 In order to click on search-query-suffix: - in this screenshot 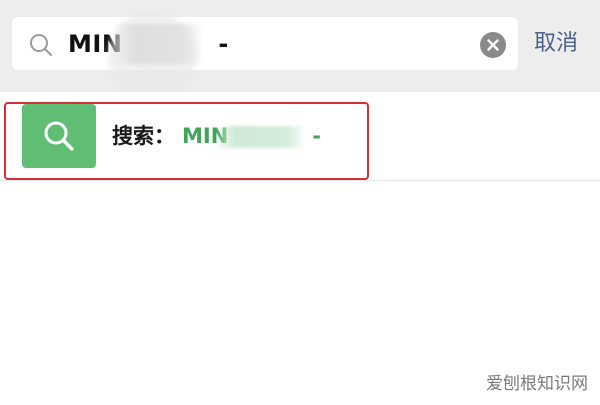, I will do `click(223, 44)`.